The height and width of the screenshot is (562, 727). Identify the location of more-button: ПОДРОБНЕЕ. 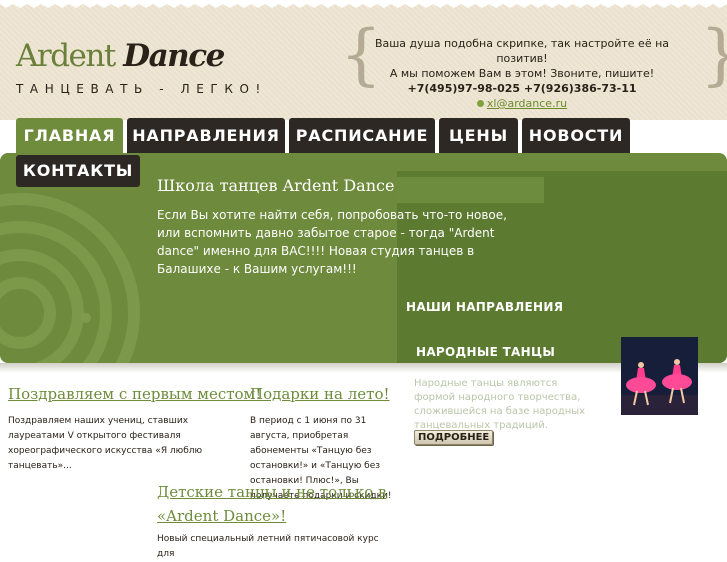
(454, 437).